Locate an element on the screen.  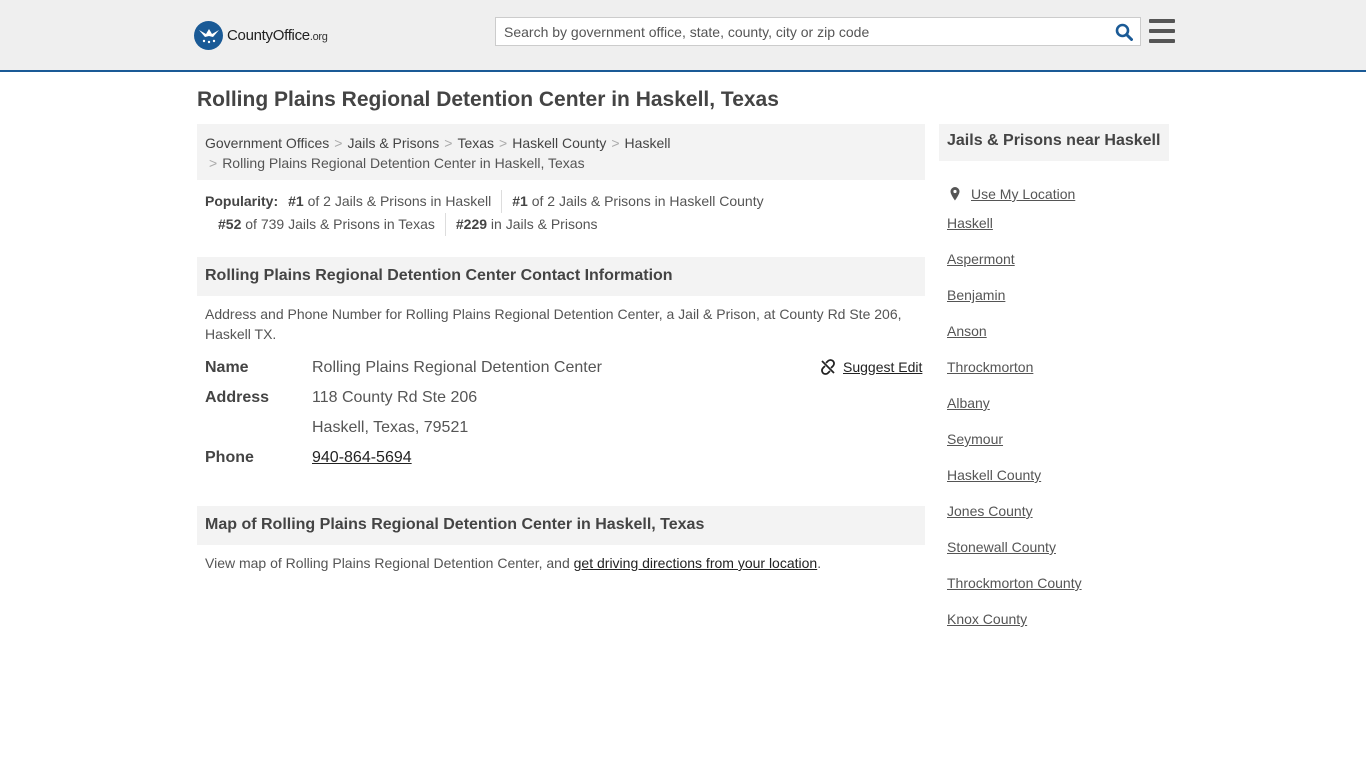
site-header: CountyOffice.org is located at coordinates (683, 36).